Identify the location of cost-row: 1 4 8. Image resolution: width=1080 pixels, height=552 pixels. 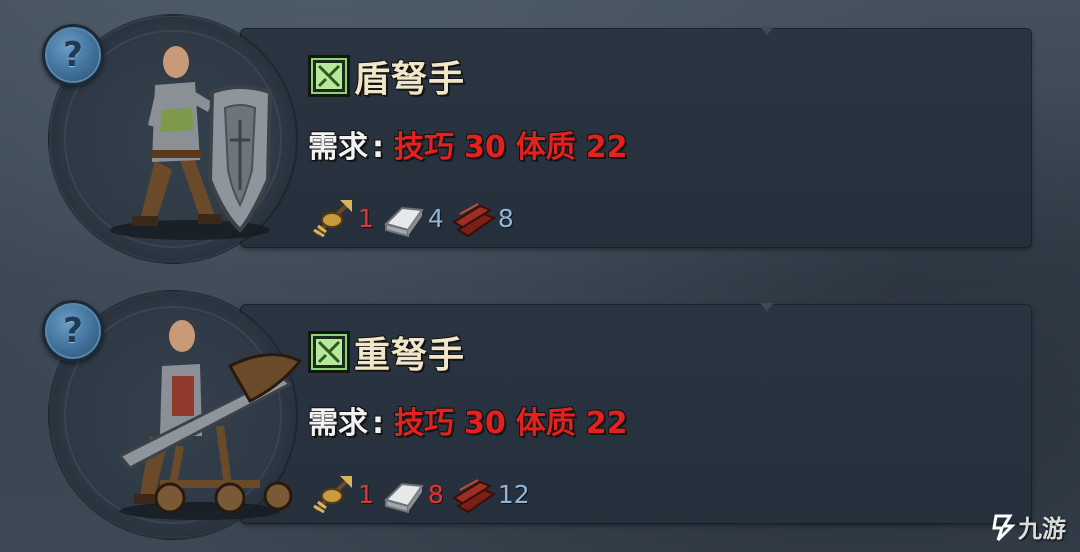
(415, 218).